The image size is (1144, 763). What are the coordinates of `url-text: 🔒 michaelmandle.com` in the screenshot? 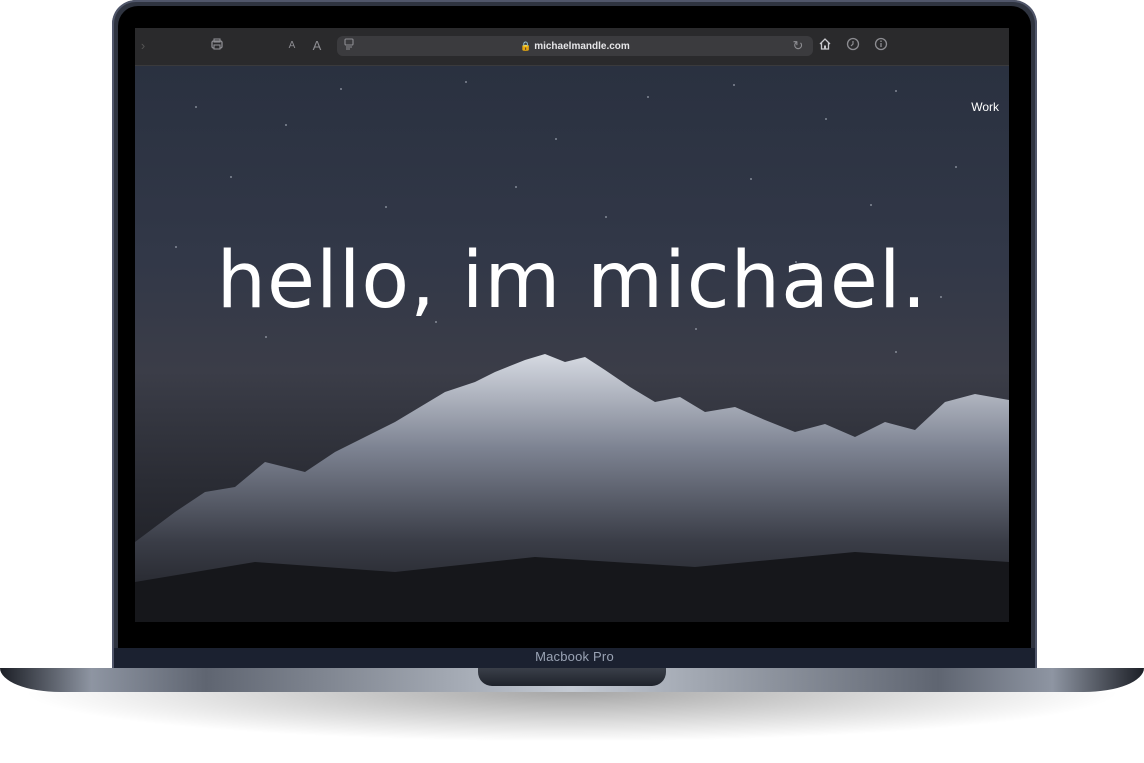 It's located at (575, 46).